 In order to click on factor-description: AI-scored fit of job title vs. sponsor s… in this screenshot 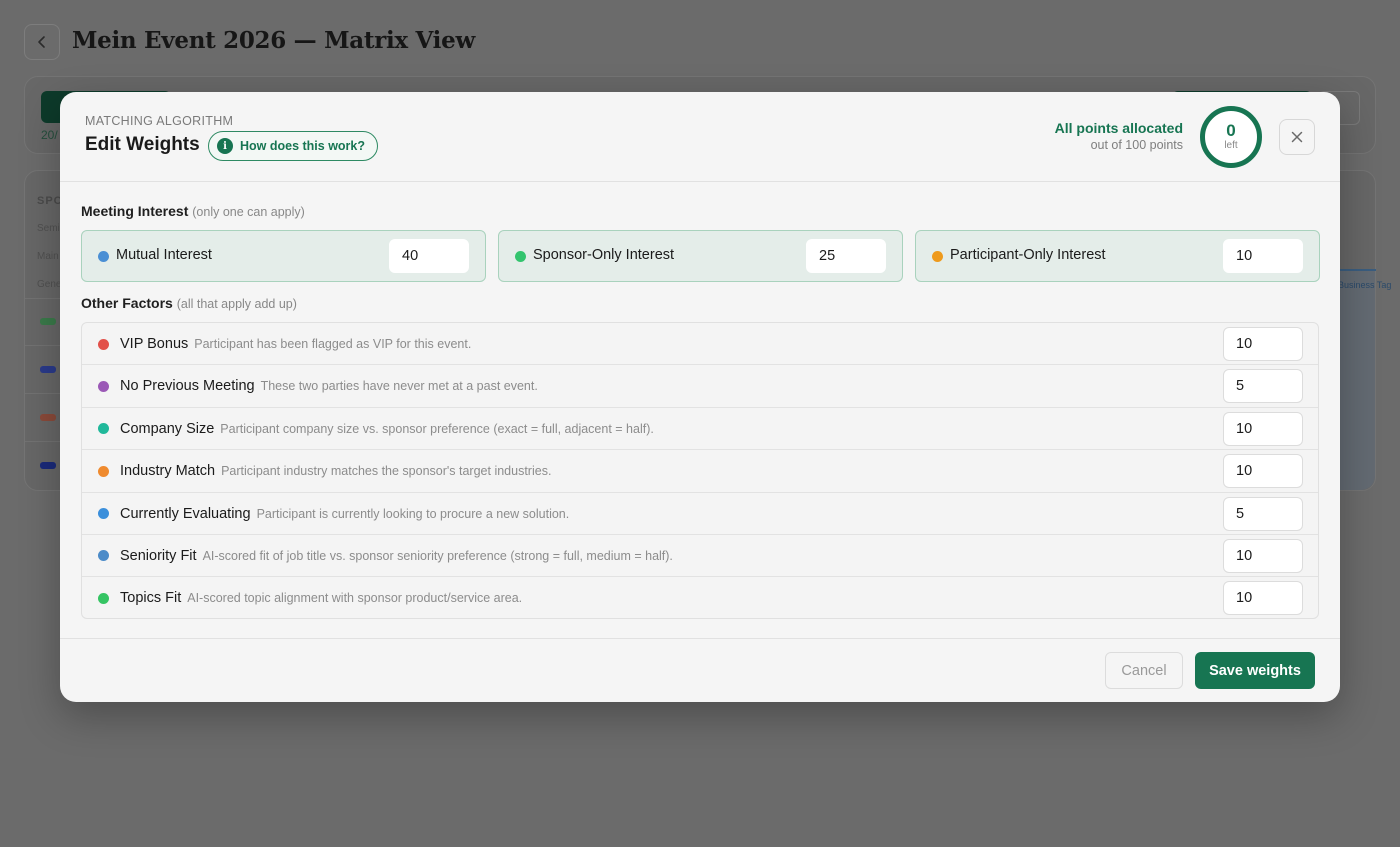, I will do `click(437, 555)`.